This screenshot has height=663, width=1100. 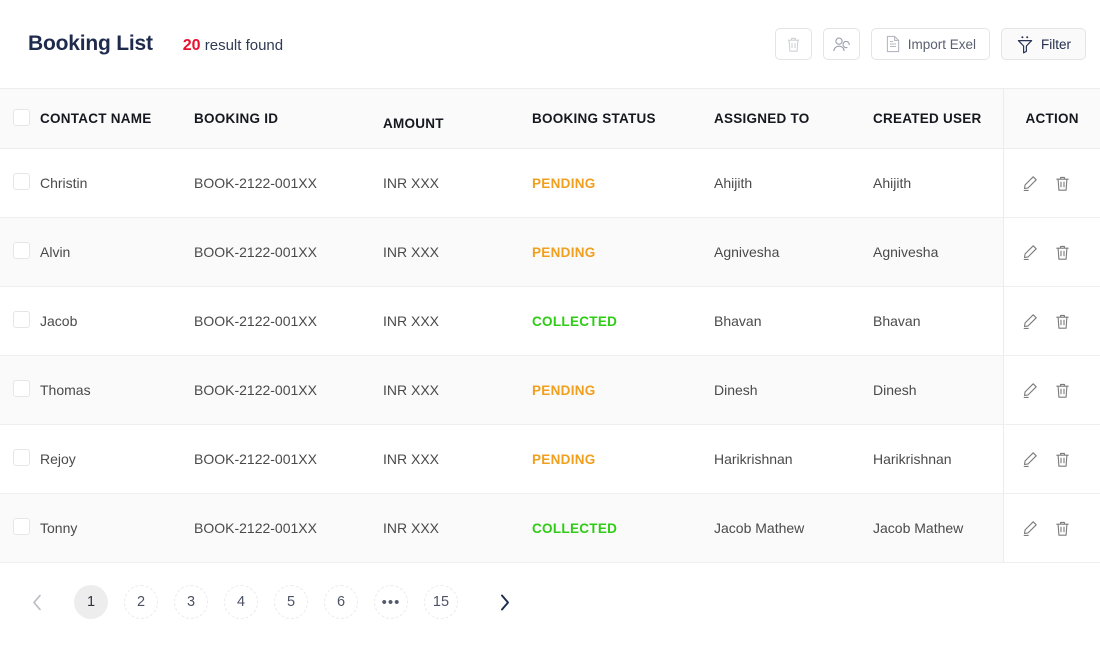 What do you see at coordinates (191, 602) in the screenshot?
I see `pagination-page-button: 3` at bounding box center [191, 602].